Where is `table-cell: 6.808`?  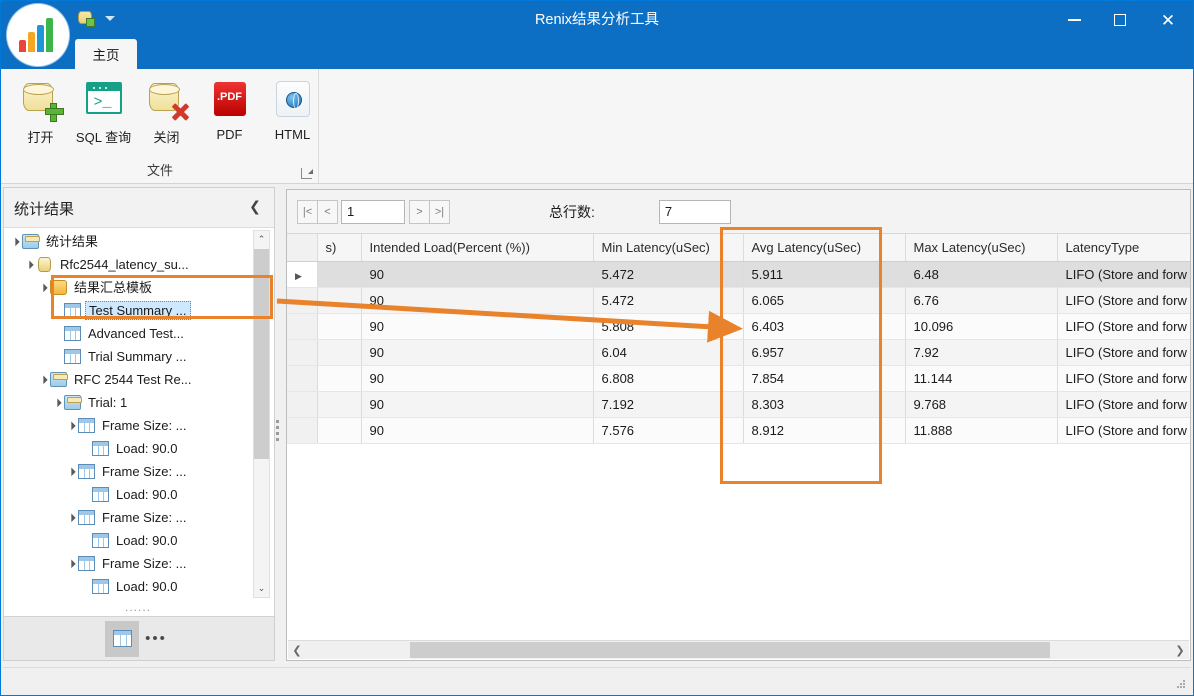
table-cell: 6.808 is located at coordinates (668, 378).